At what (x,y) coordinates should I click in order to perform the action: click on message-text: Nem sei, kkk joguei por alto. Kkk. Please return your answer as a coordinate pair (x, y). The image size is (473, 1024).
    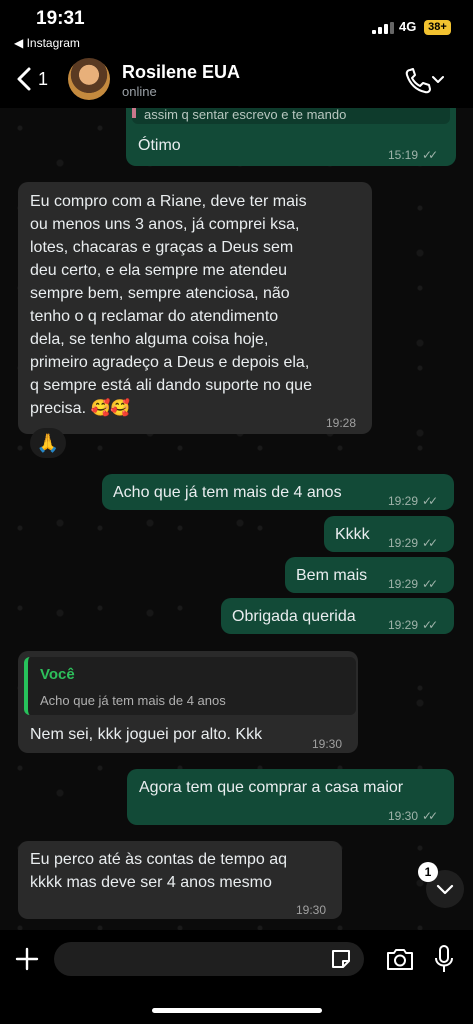
    Looking at the image, I should click on (146, 734).